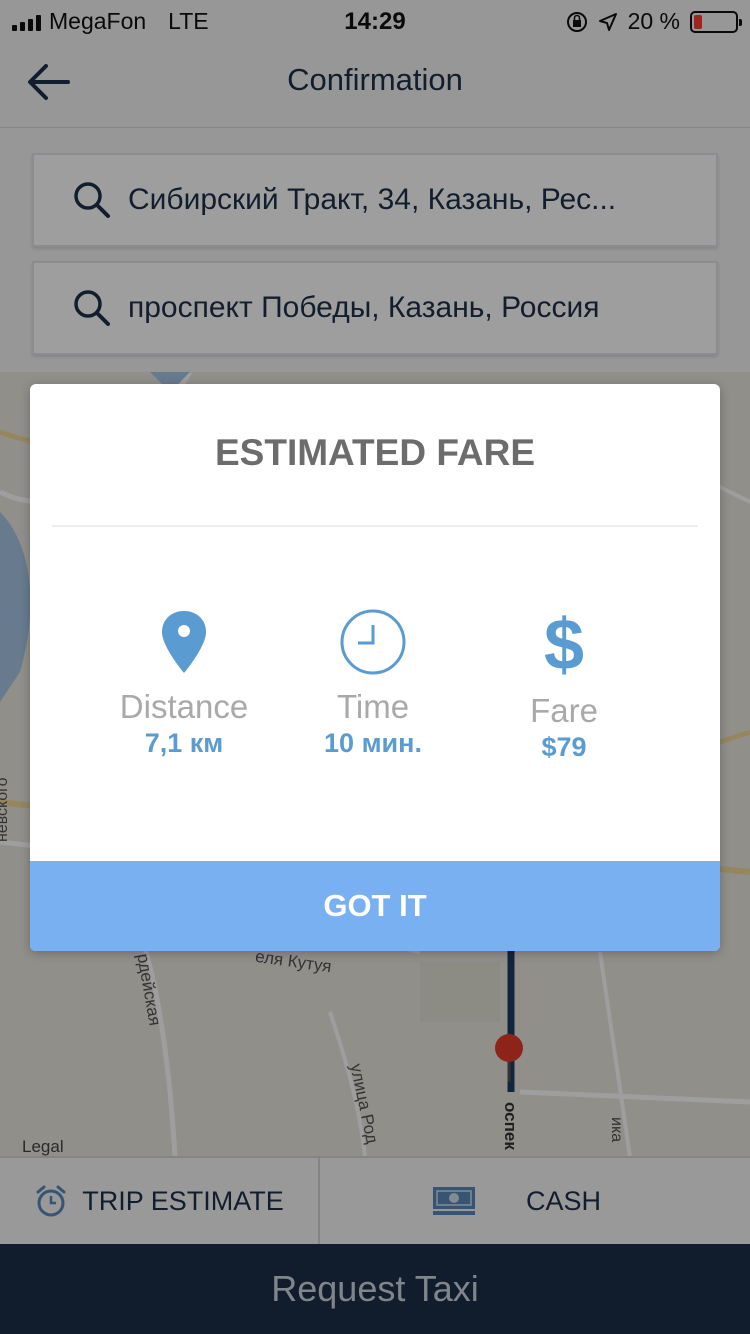  What do you see at coordinates (564, 682) in the screenshot?
I see `fare-stat: $ Fare $79` at bounding box center [564, 682].